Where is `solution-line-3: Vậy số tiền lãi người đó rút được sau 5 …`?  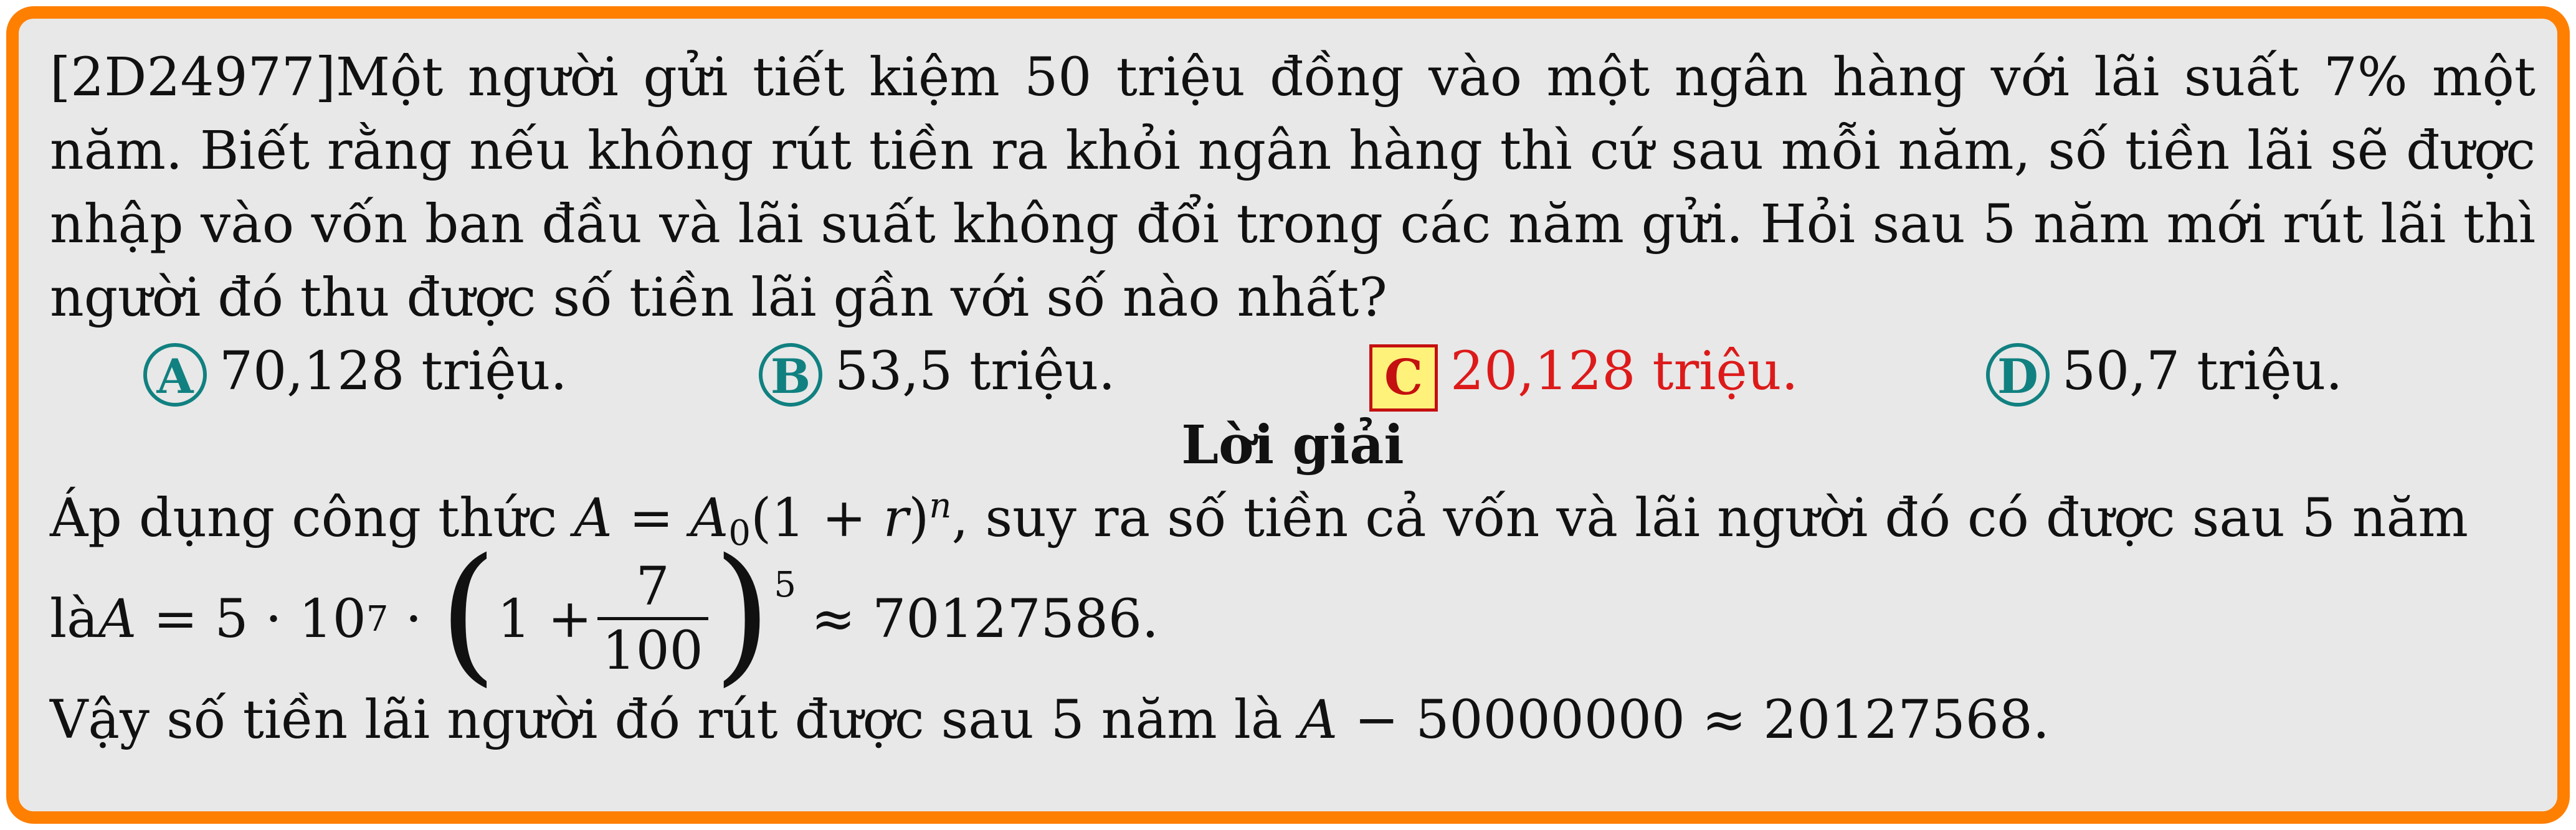
solution-line-3: Vậy số tiền lãi người đó rút được sau 5 … is located at coordinates (1293, 720).